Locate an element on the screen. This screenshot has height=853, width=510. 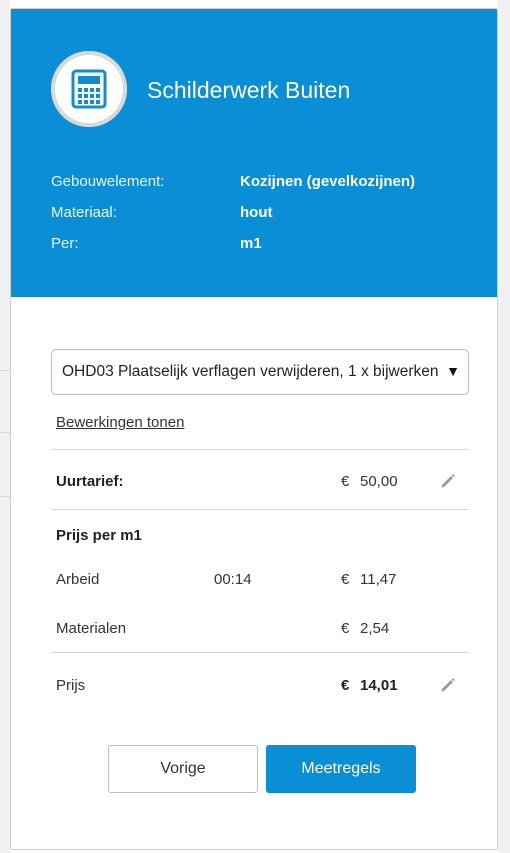
modal-title: Schilderwerk Buiten is located at coordinates (249, 90).